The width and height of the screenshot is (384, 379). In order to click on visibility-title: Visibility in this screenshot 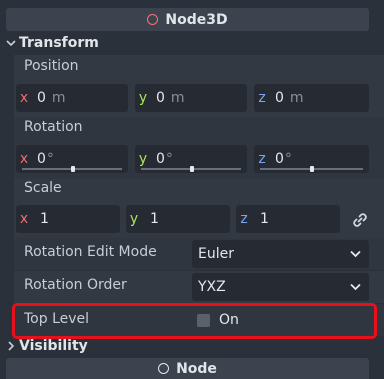, I will do `click(53, 346)`.